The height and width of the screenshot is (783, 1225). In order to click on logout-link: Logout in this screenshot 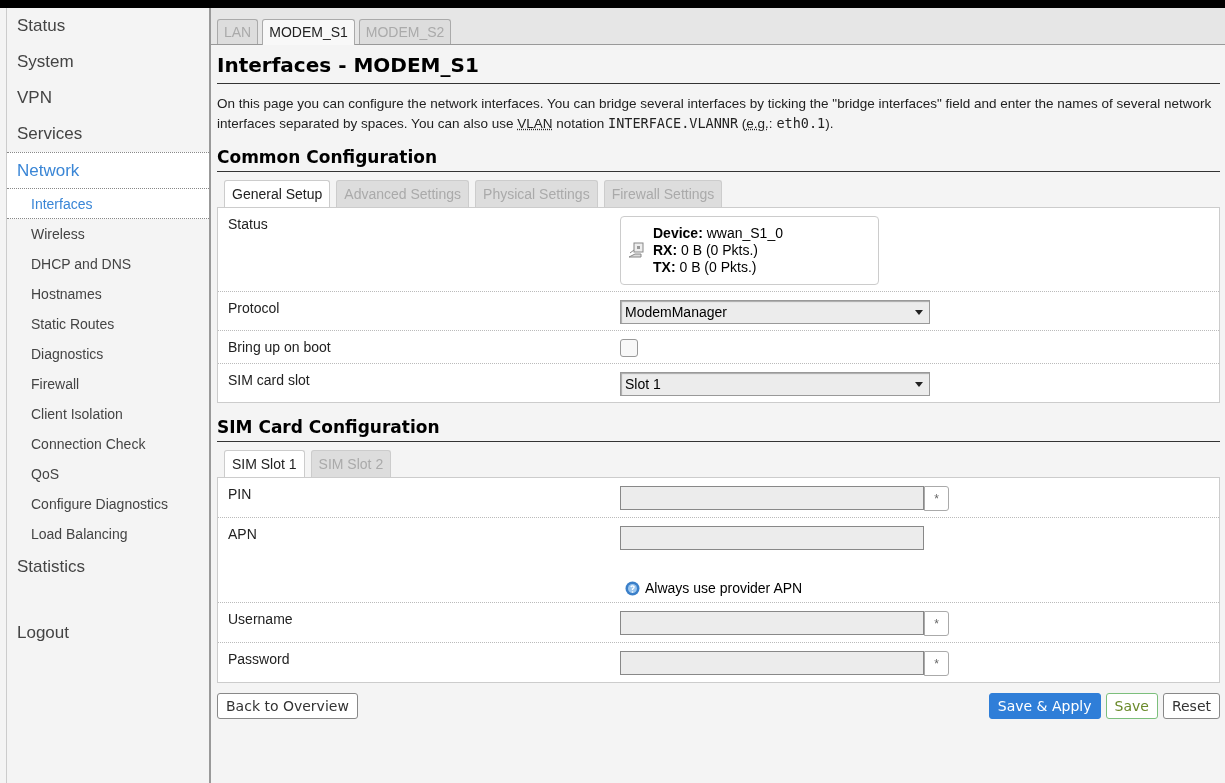, I will do `click(108, 633)`.